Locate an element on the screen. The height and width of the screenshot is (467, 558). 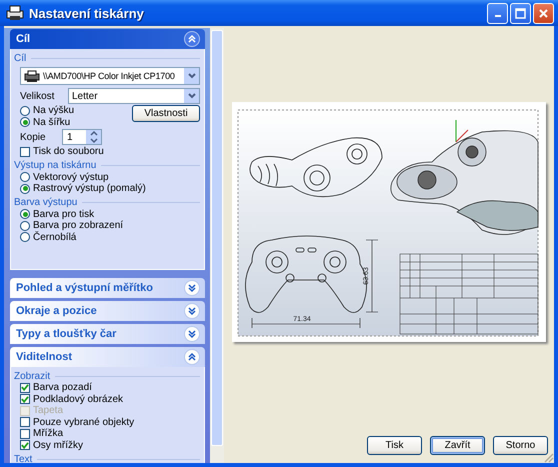
radio-button: Vektorový výstup is located at coordinates (110, 177).